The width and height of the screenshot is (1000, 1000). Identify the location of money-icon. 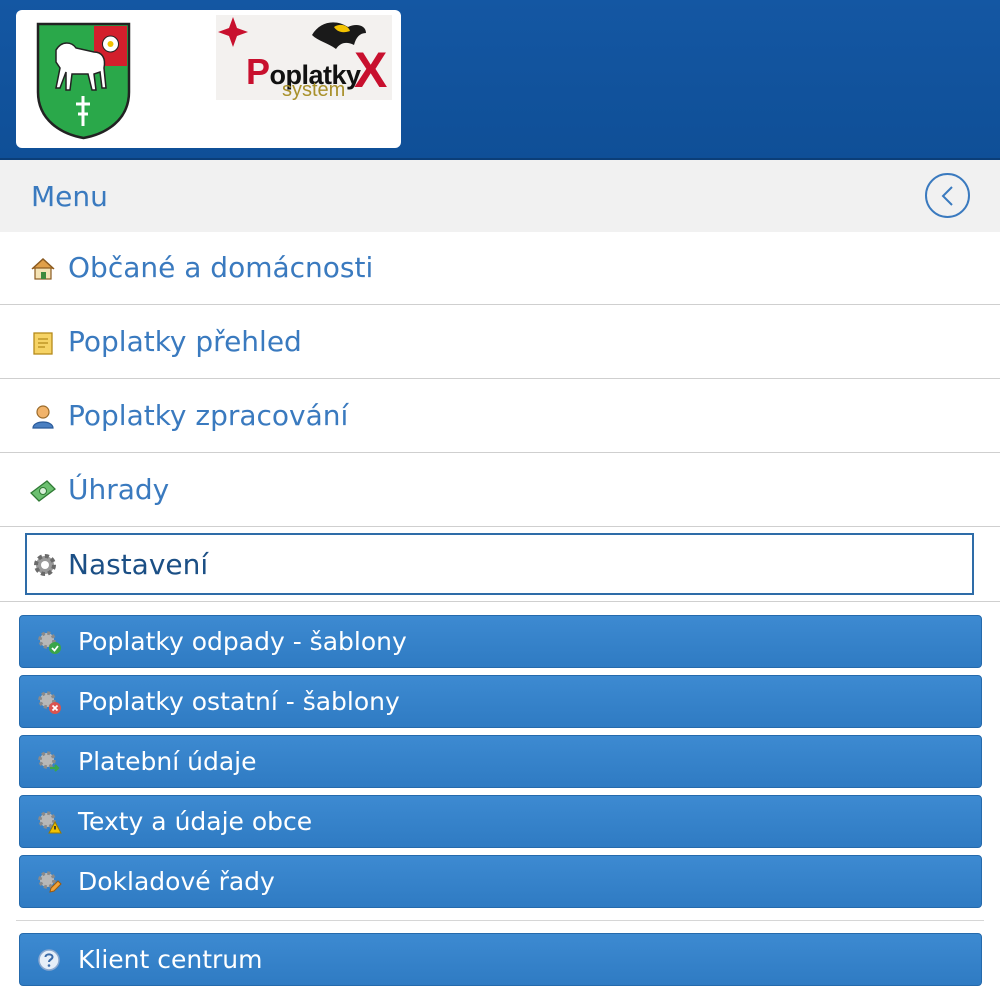
(43, 491).